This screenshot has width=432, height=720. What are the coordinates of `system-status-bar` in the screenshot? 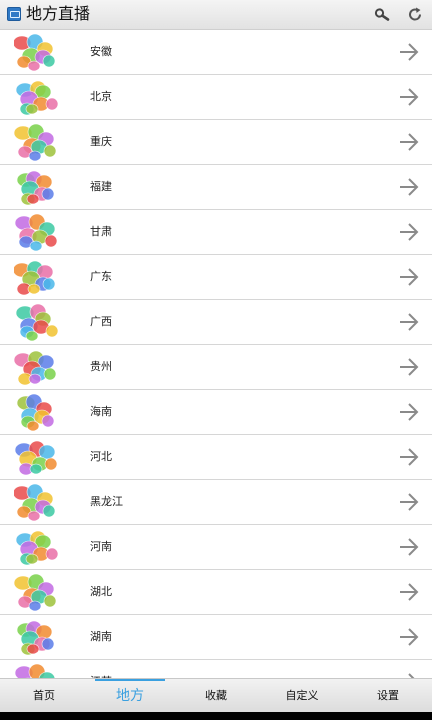 It's located at (216, 716).